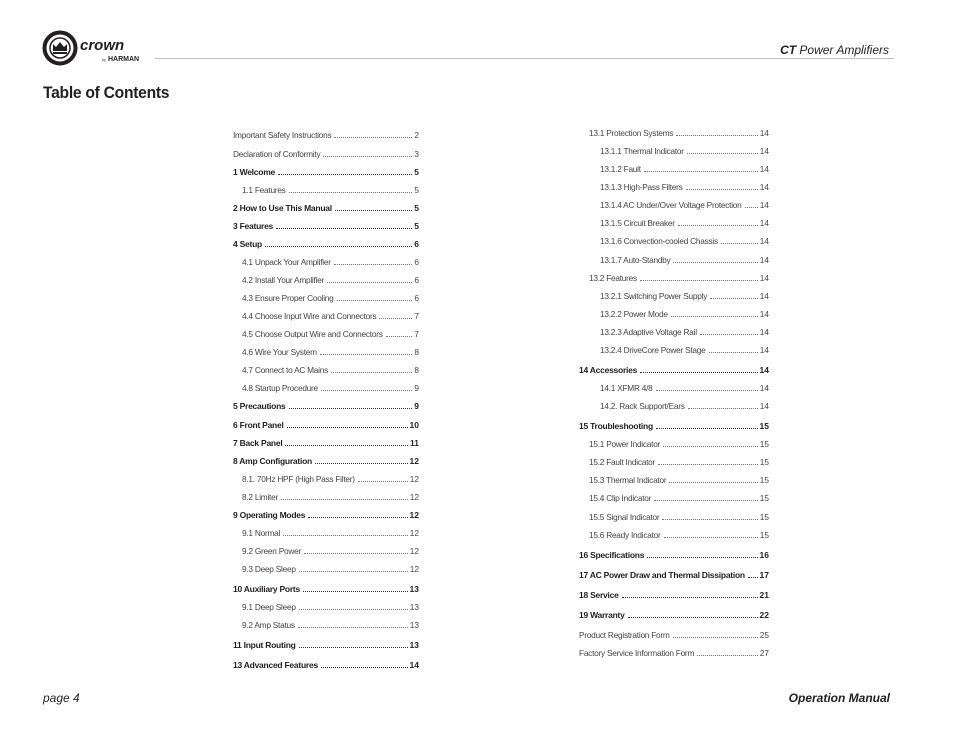  What do you see at coordinates (330, 262) in the screenshot?
I see `toc-entry: 4.1 Unpack Your Amplifier 6` at bounding box center [330, 262].